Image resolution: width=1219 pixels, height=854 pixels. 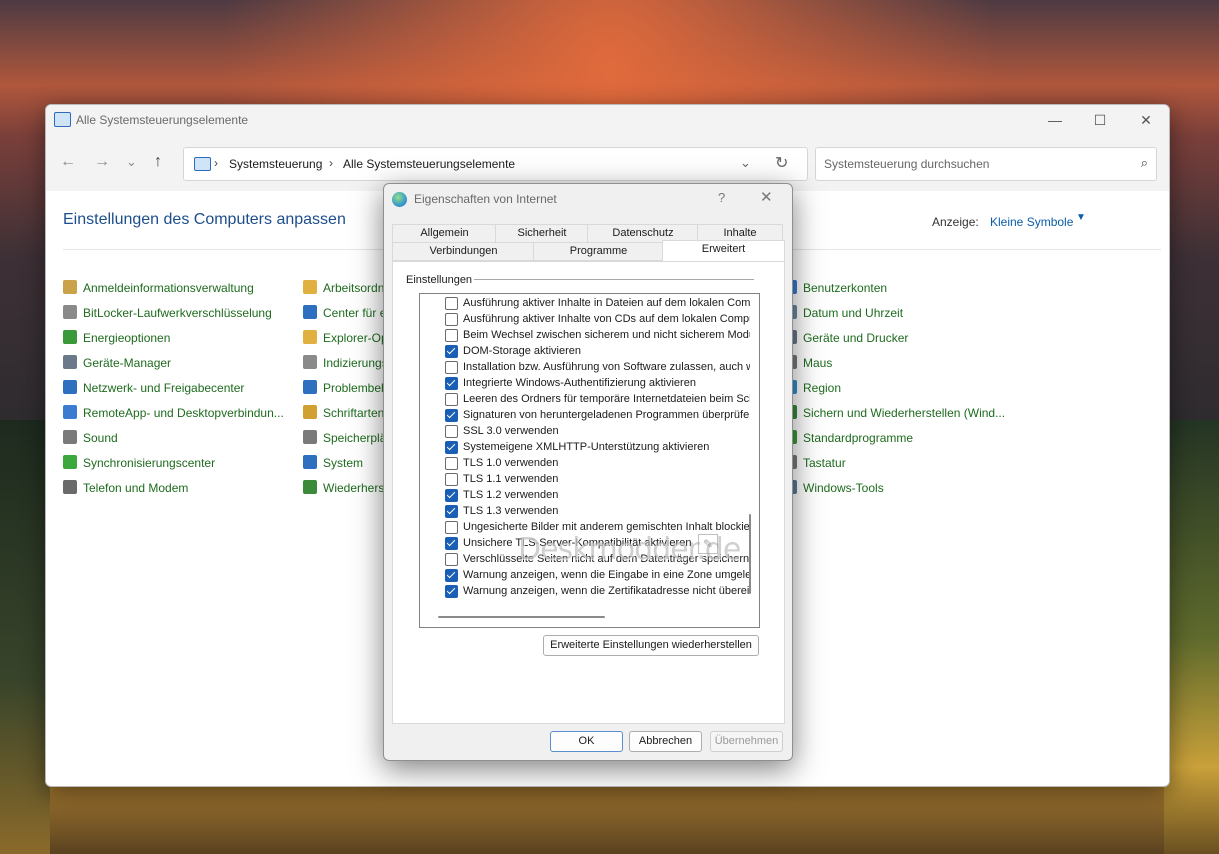 What do you see at coordinates (898, 488) in the screenshot?
I see `control-panel-item: Windows-Tools` at bounding box center [898, 488].